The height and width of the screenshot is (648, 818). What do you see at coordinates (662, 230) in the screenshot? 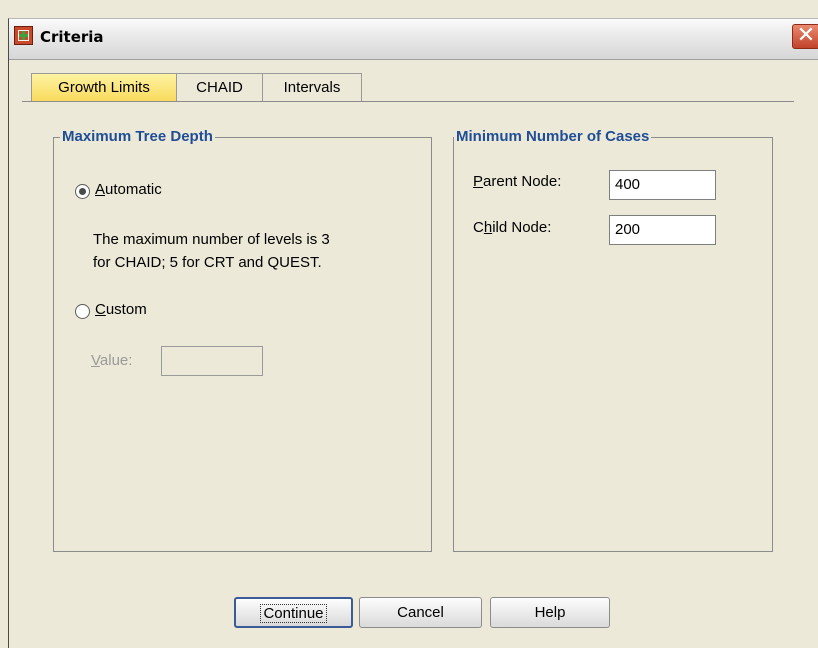
I see `child-node-field: 200` at bounding box center [662, 230].